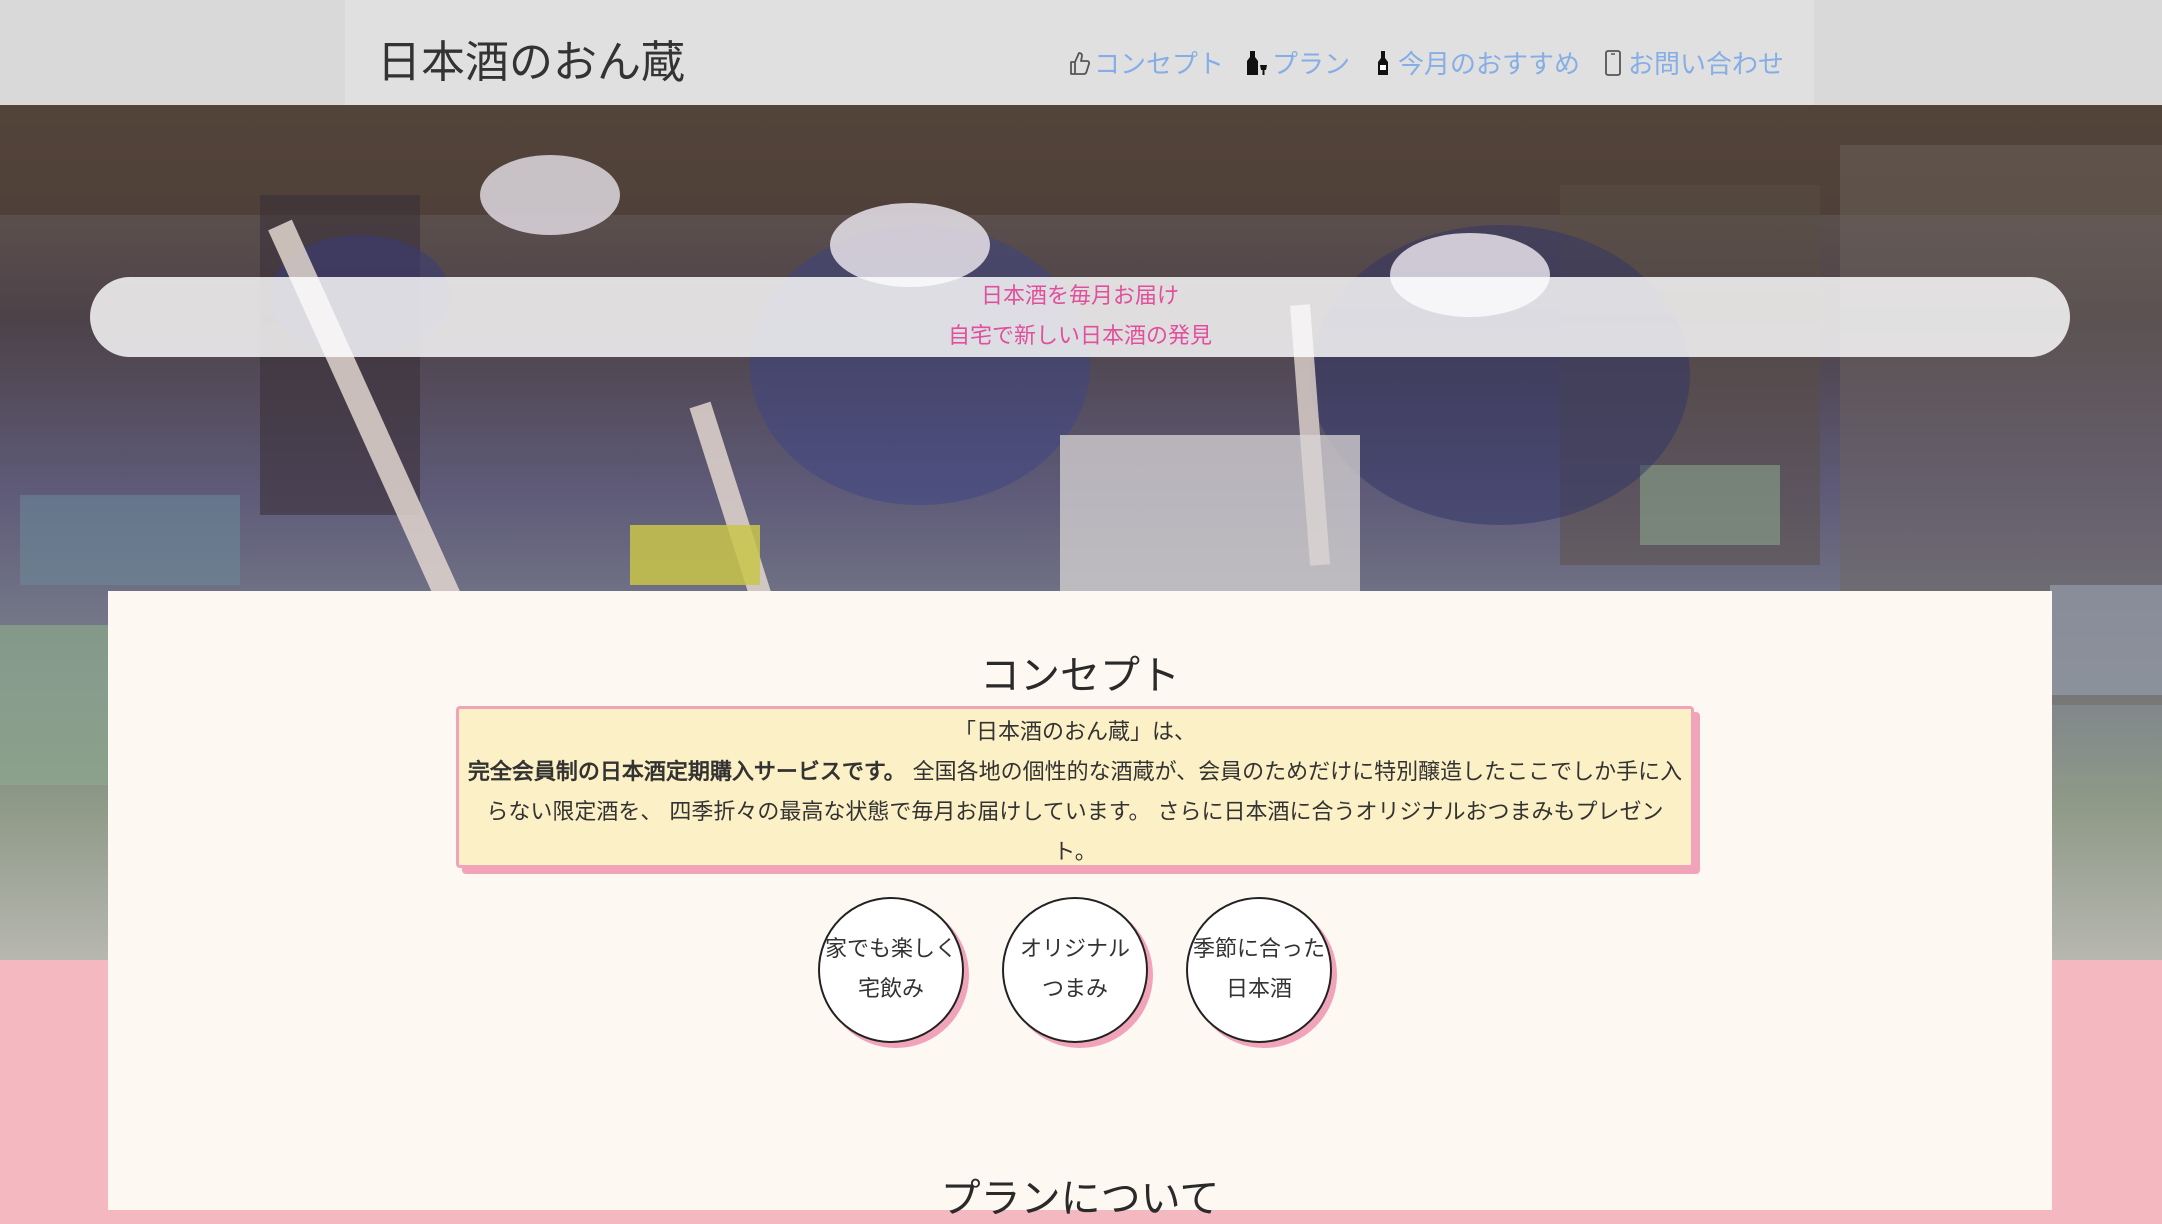  Describe the element at coordinates (1259, 970) in the screenshot. I see `feature-circle: 季節に合った 日本酒` at that location.